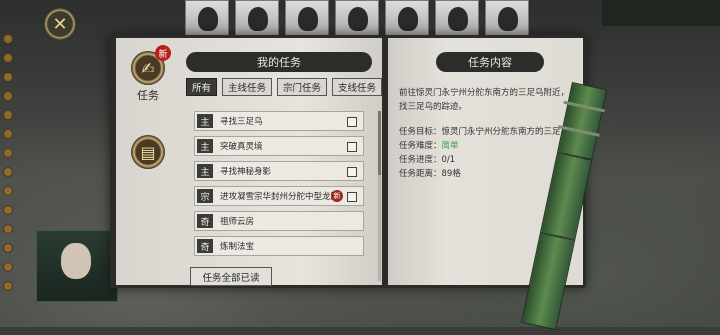 The image size is (720, 335). Describe the element at coordinates (241, 147) in the screenshot. I see `task-name: 突破真灵境` at that location.